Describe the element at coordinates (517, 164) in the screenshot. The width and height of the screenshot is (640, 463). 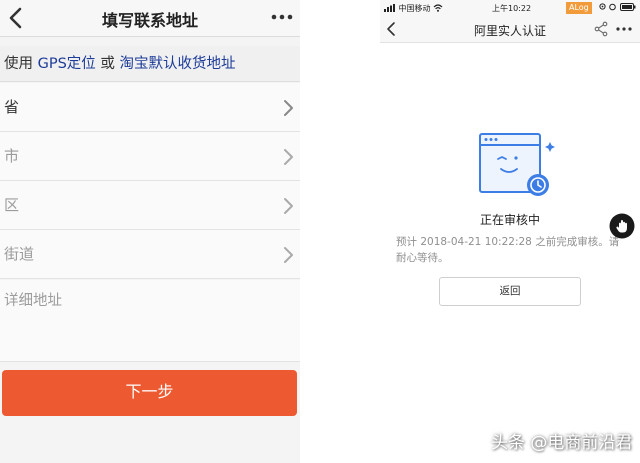
I see `review-pending-illustration` at that location.